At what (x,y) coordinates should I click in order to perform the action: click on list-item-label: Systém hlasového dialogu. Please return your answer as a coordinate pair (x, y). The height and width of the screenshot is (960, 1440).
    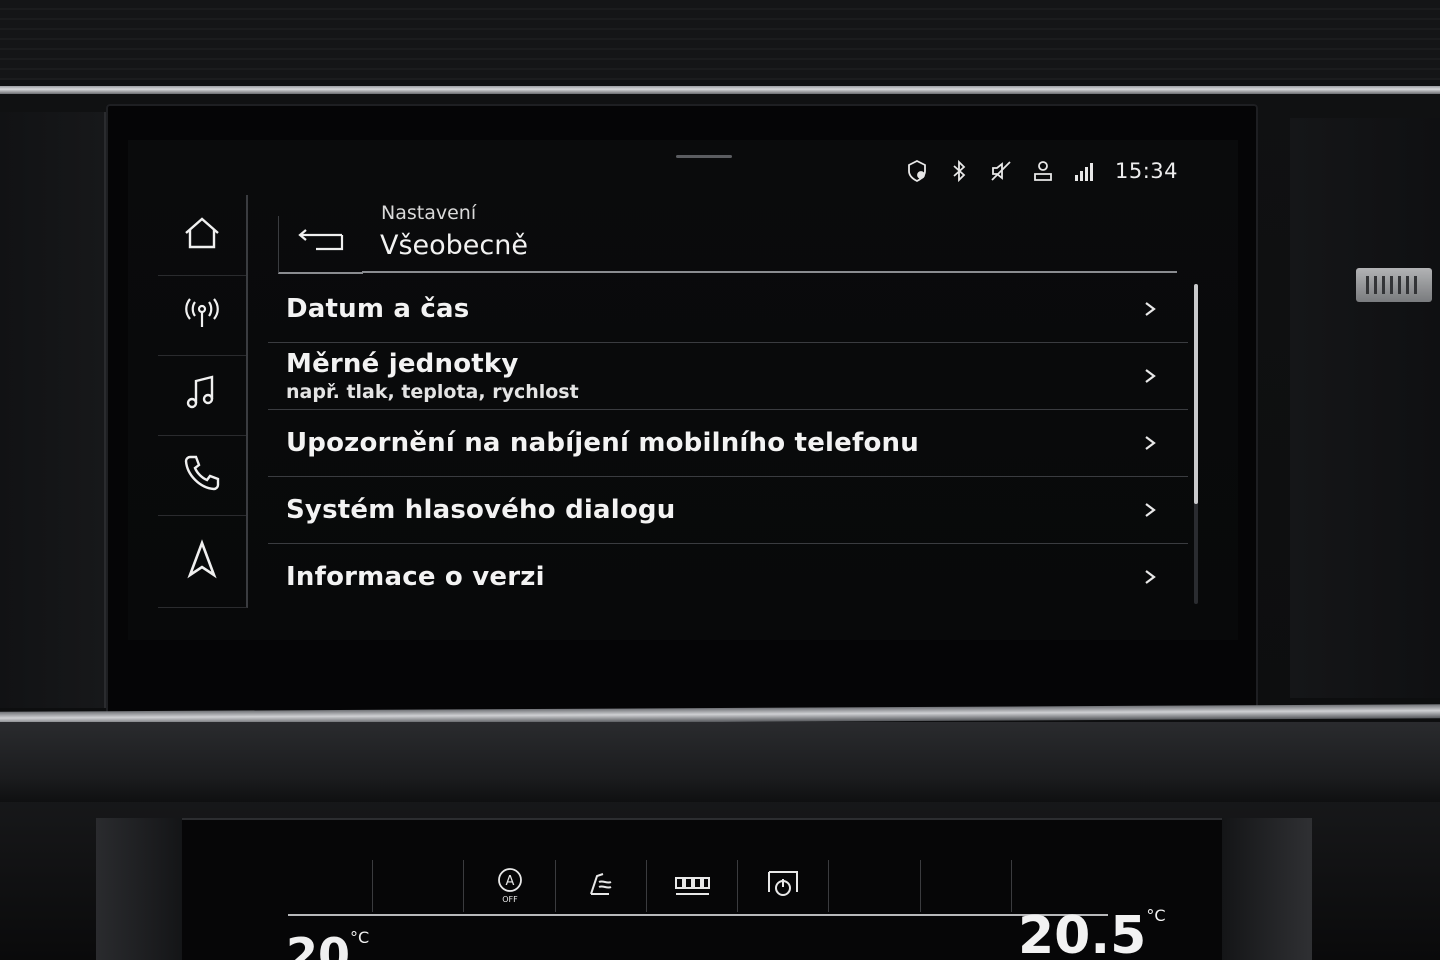
    Looking at the image, I should click on (481, 510).